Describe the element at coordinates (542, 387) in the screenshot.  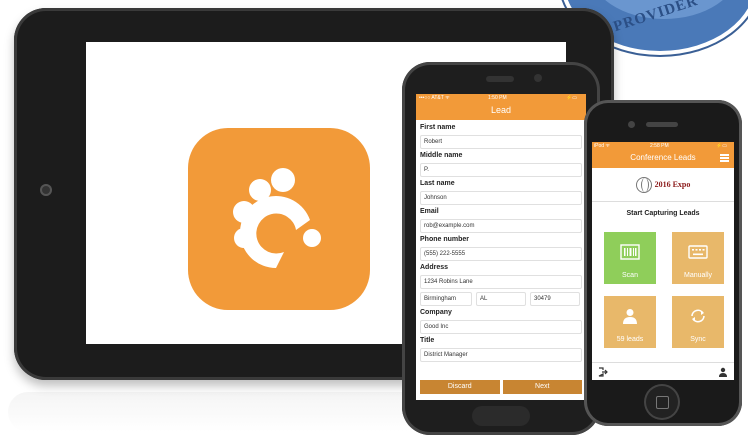
I see `next-button: Next` at that location.